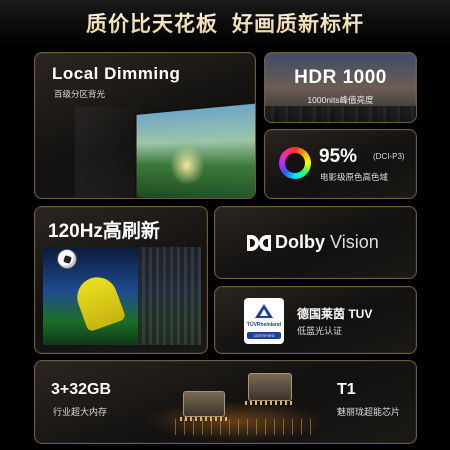 The width and height of the screenshot is (450, 450). Describe the element at coordinates (346, 389) in the screenshot. I see `chip-title: T1` at that location.